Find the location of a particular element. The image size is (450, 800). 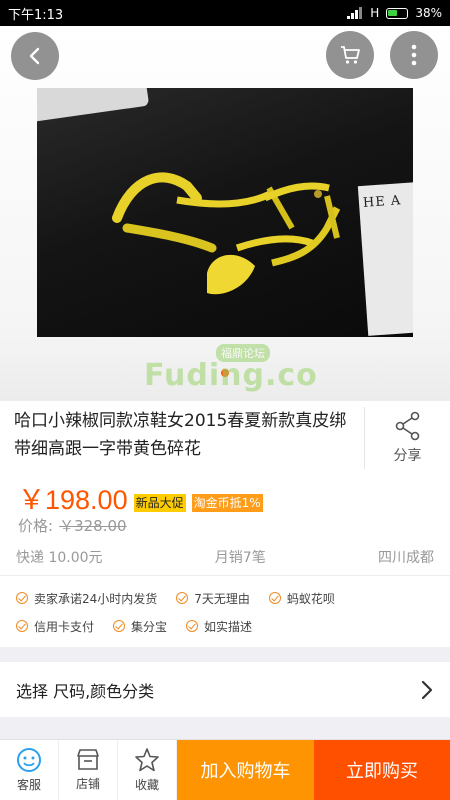

share-button: 分享 is located at coordinates (407, 438).